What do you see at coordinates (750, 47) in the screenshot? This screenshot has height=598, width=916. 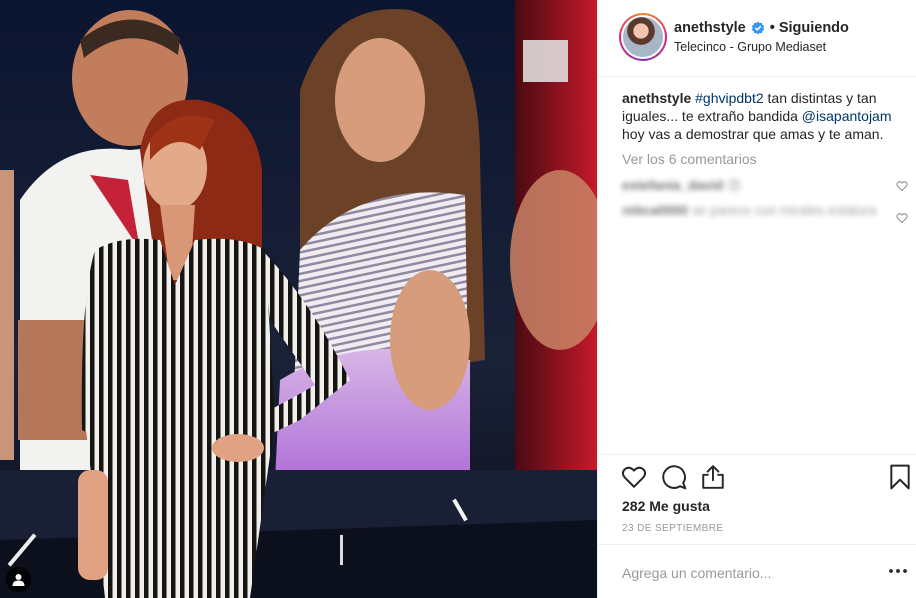 I see `location-link: Telecinco - Grupo Mediaset` at bounding box center [750, 47].